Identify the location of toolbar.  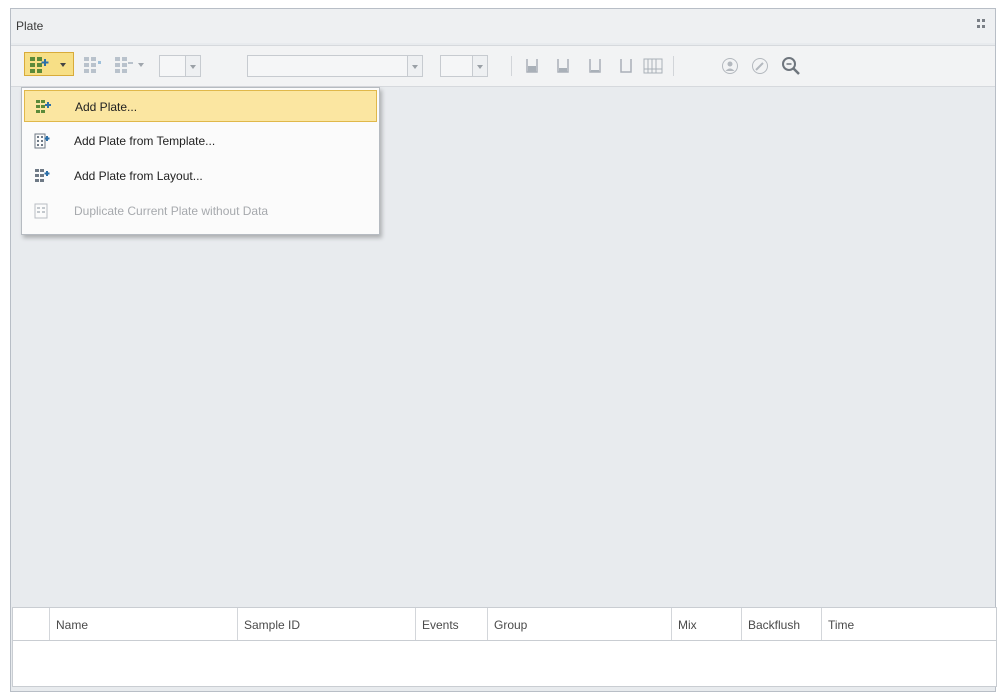
(503, 66).